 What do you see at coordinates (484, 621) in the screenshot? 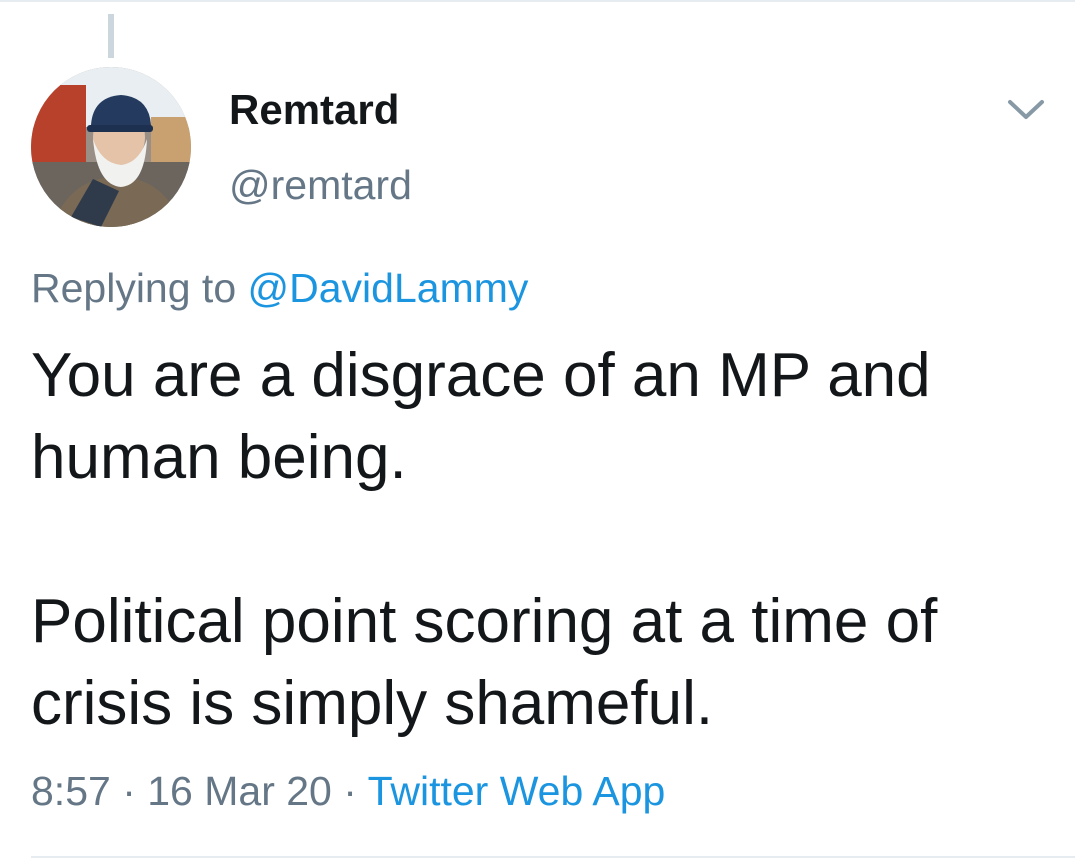
I see `tweet-text-line: Political point scoring at a time of` at bounding box center [484, 621].